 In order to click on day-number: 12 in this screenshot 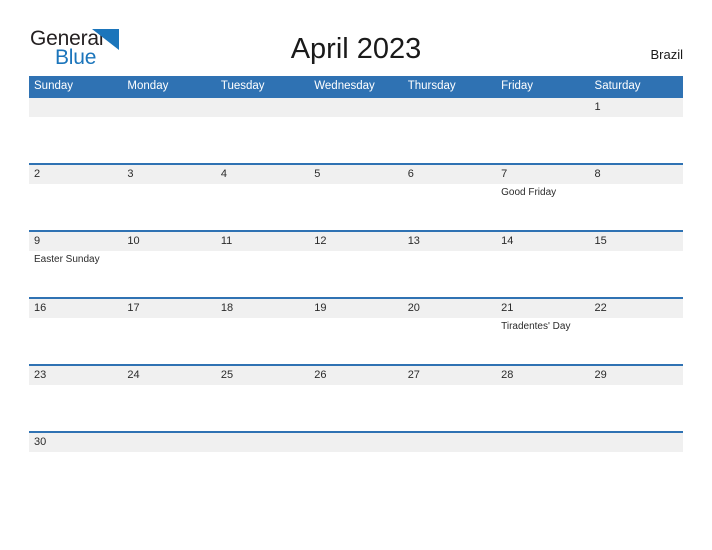, I will do `click(355, 241)`.